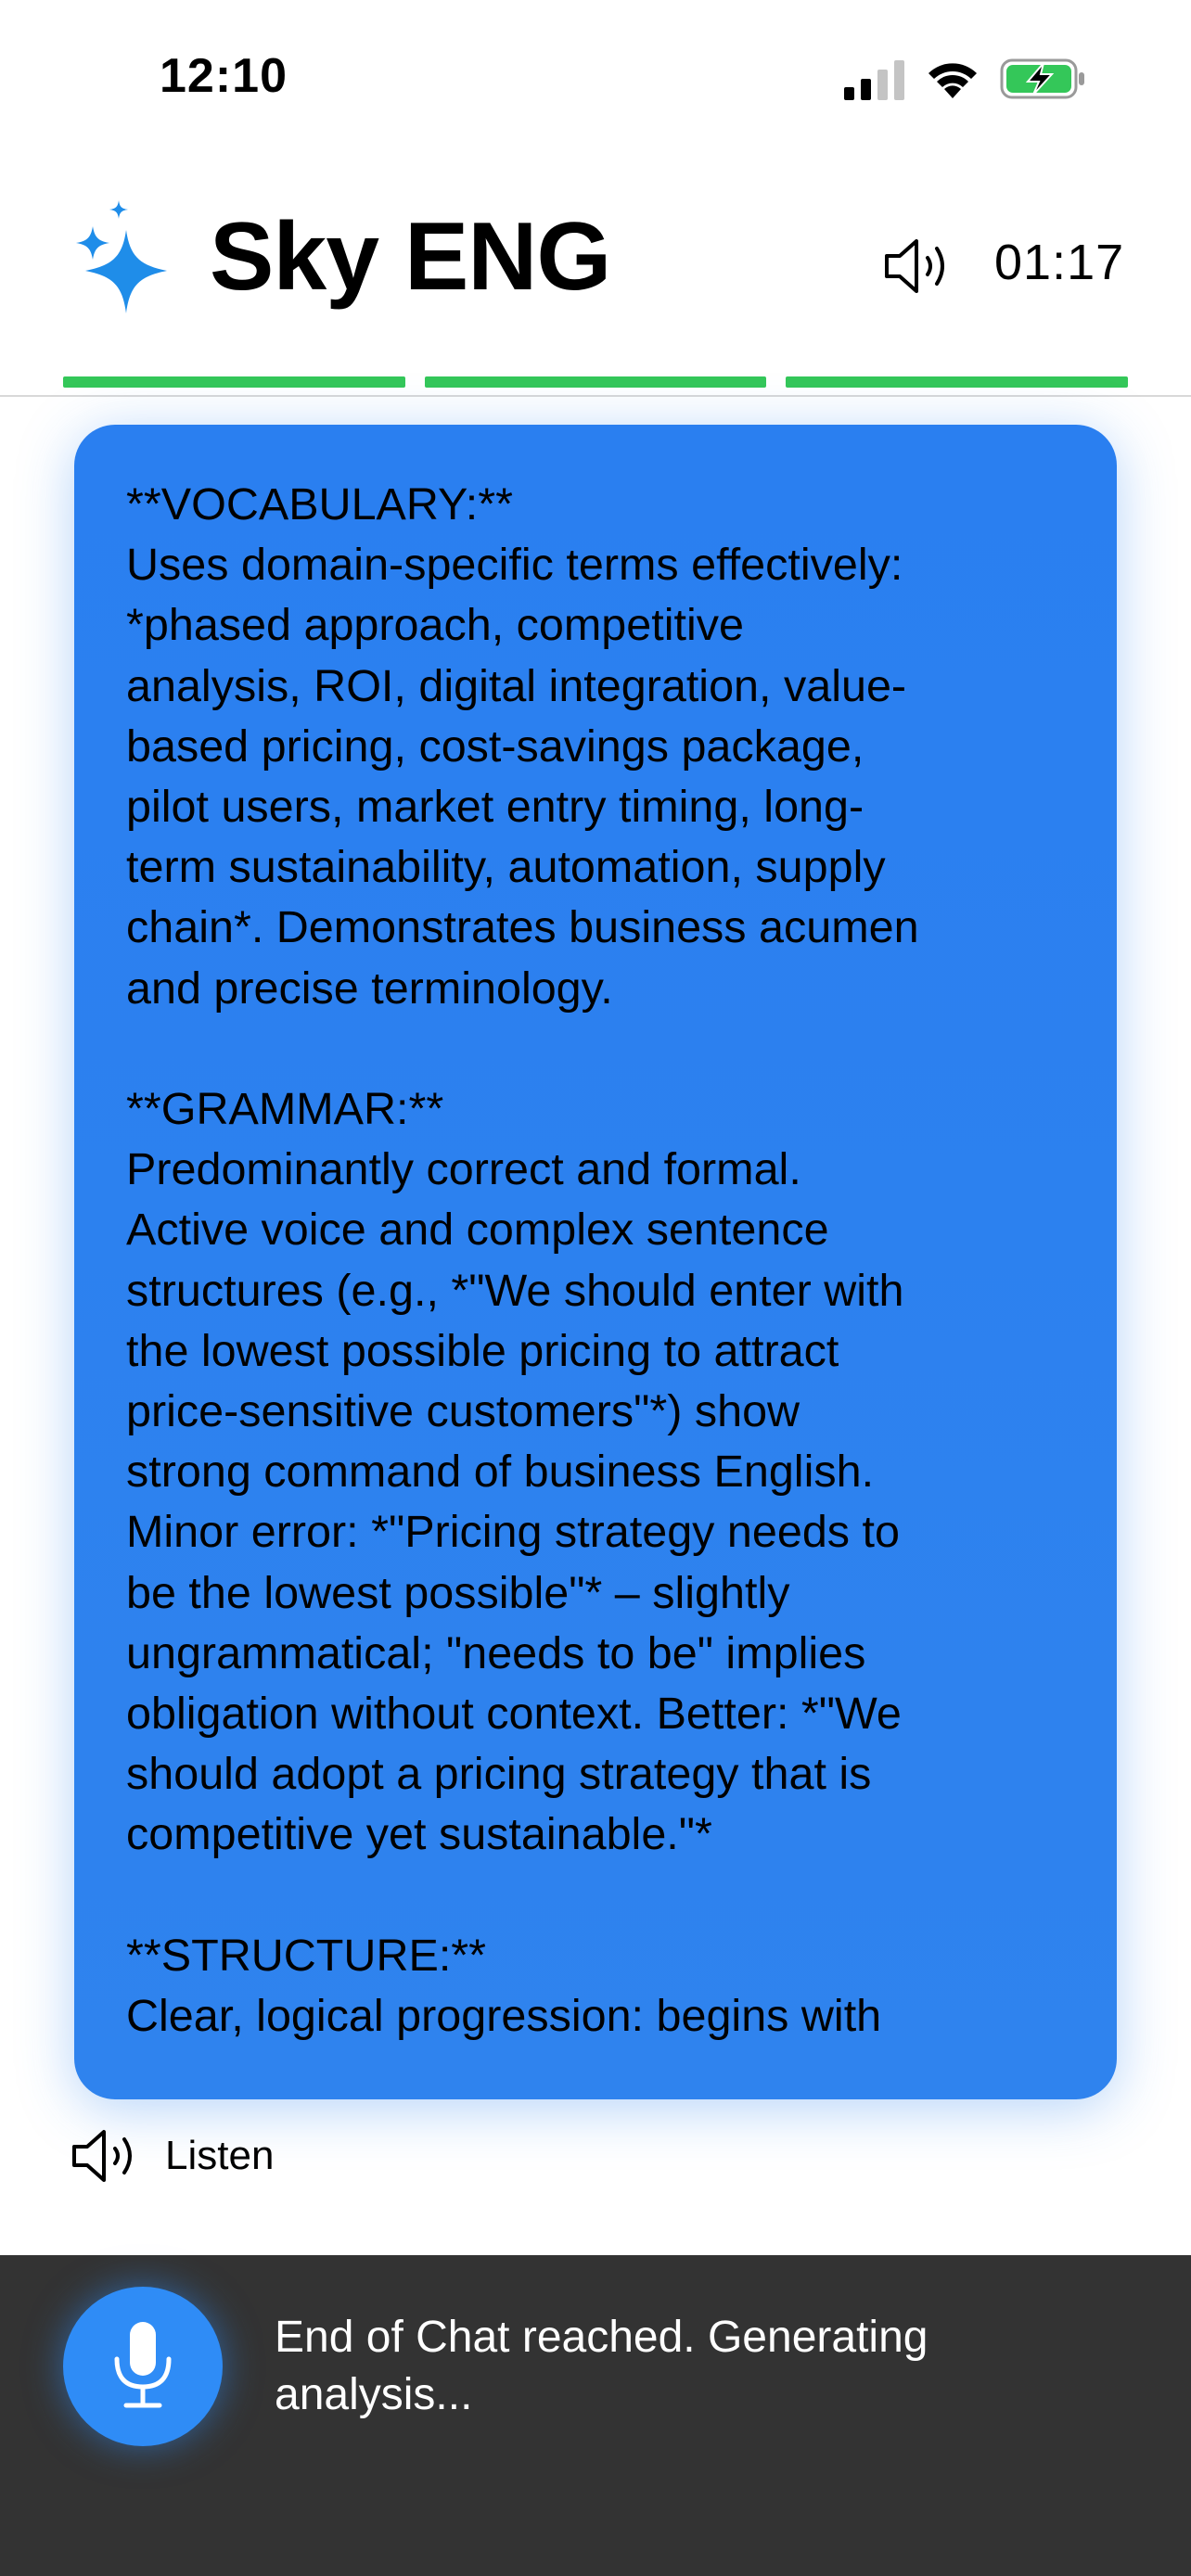 Image resolution: width=1191 pixels, height=2576 pixels. I want to click on microphone-button, so click(143, 2366).